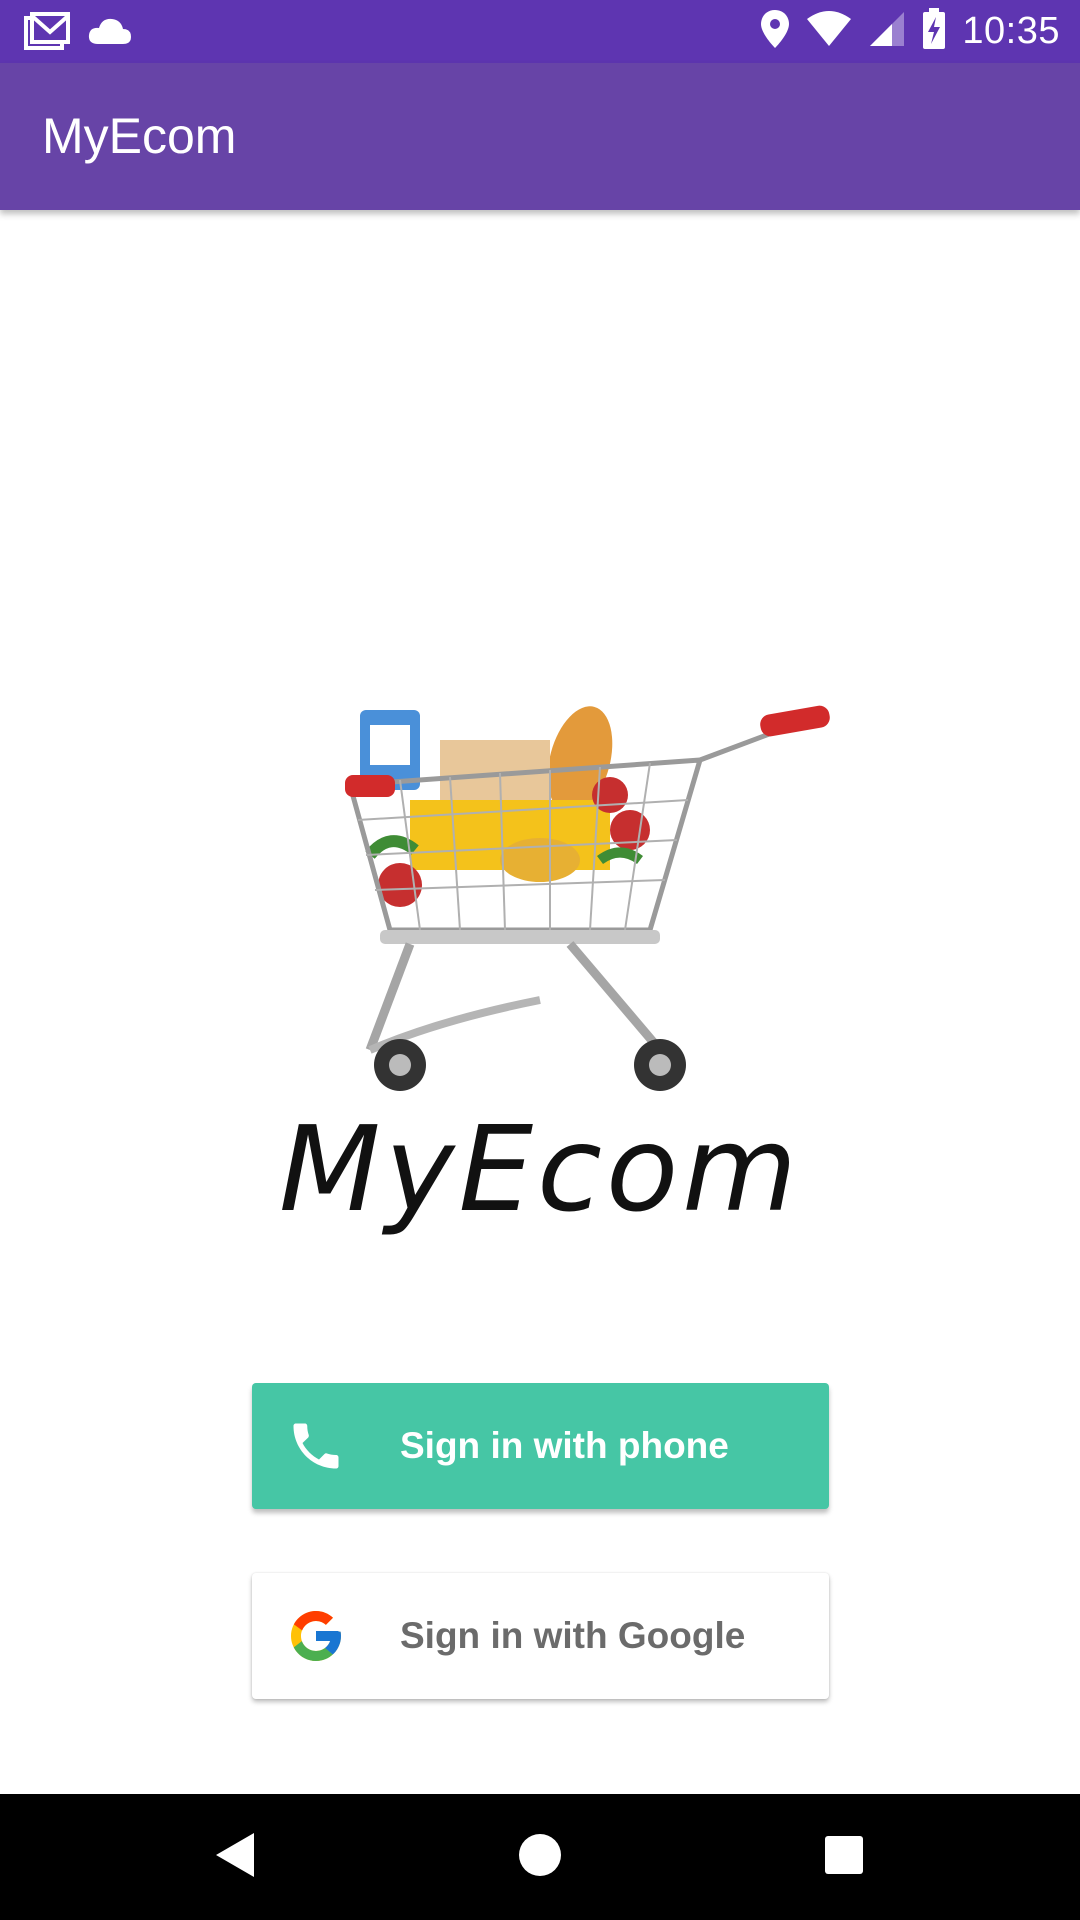 Image resolution: width=1080 pixels, height=1920 pixels. Describe the element at coordinates (139, 136) in the screenshot. I see `app-title: MyEcom` at that location.